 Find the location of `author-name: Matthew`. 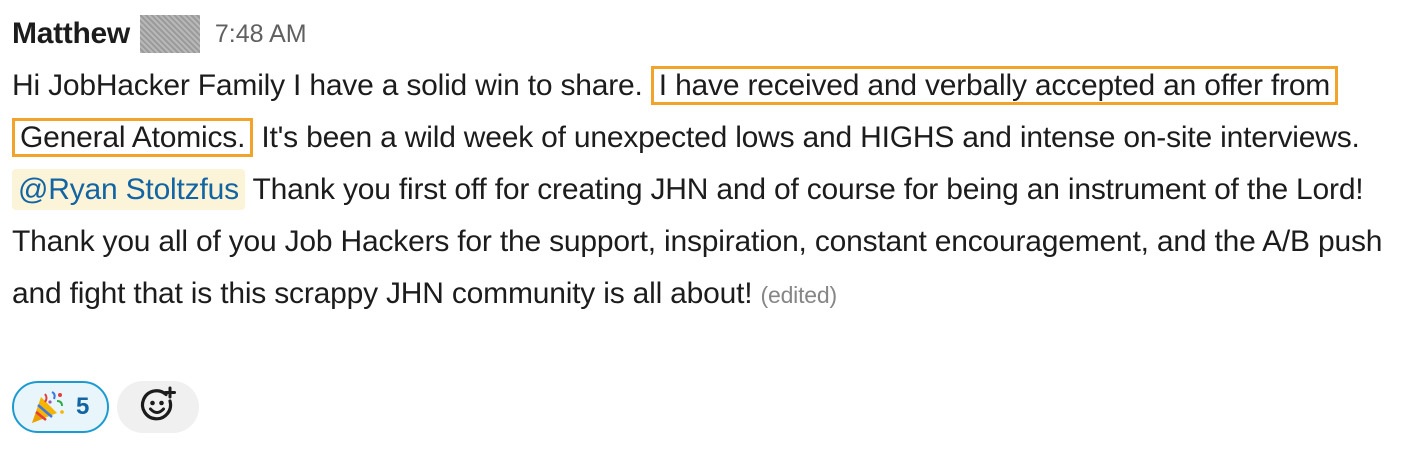

author-name: Matthew is located at coordinates (71, 34).